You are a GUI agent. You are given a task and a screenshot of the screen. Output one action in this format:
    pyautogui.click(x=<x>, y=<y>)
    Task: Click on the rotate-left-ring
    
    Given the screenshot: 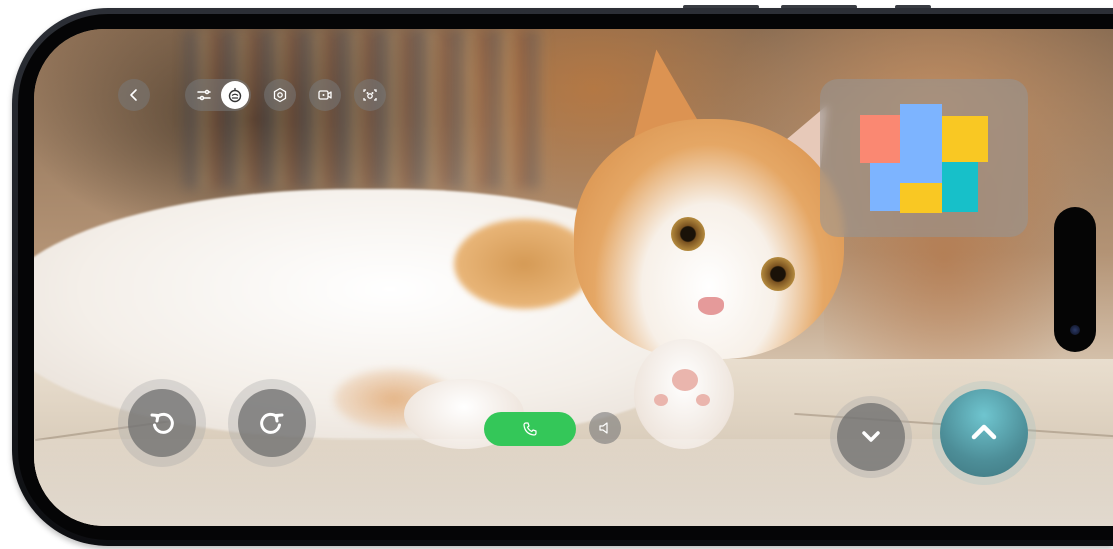 What is the action you would take?
    pyautogui.click(x=162, y=423)
    